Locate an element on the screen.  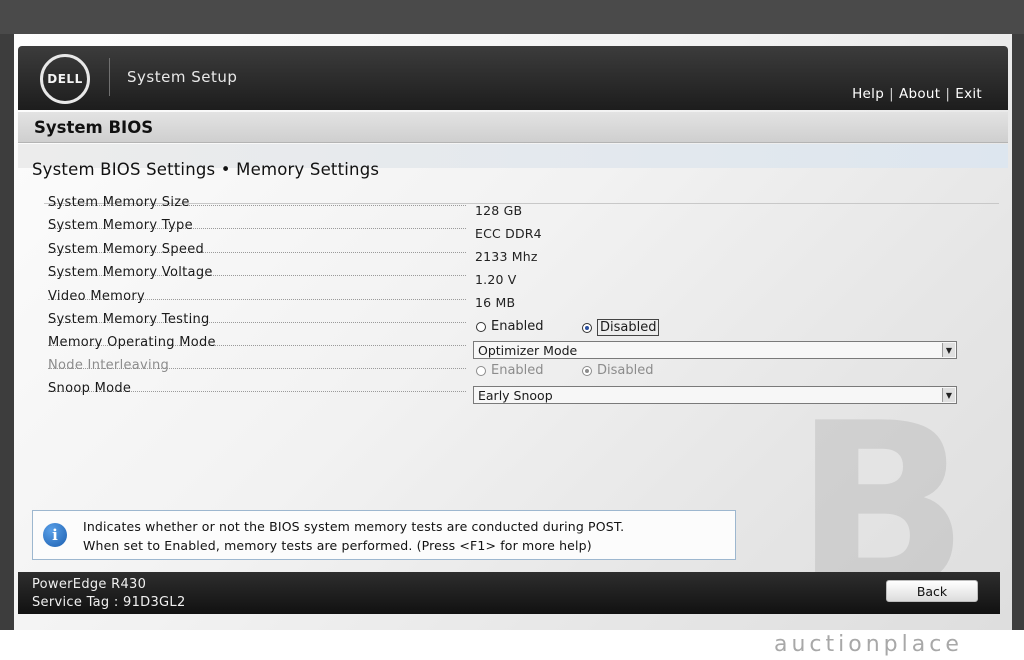
setting-row-snoop-mode: Snoop Mode is located at coordinates (258, 391).